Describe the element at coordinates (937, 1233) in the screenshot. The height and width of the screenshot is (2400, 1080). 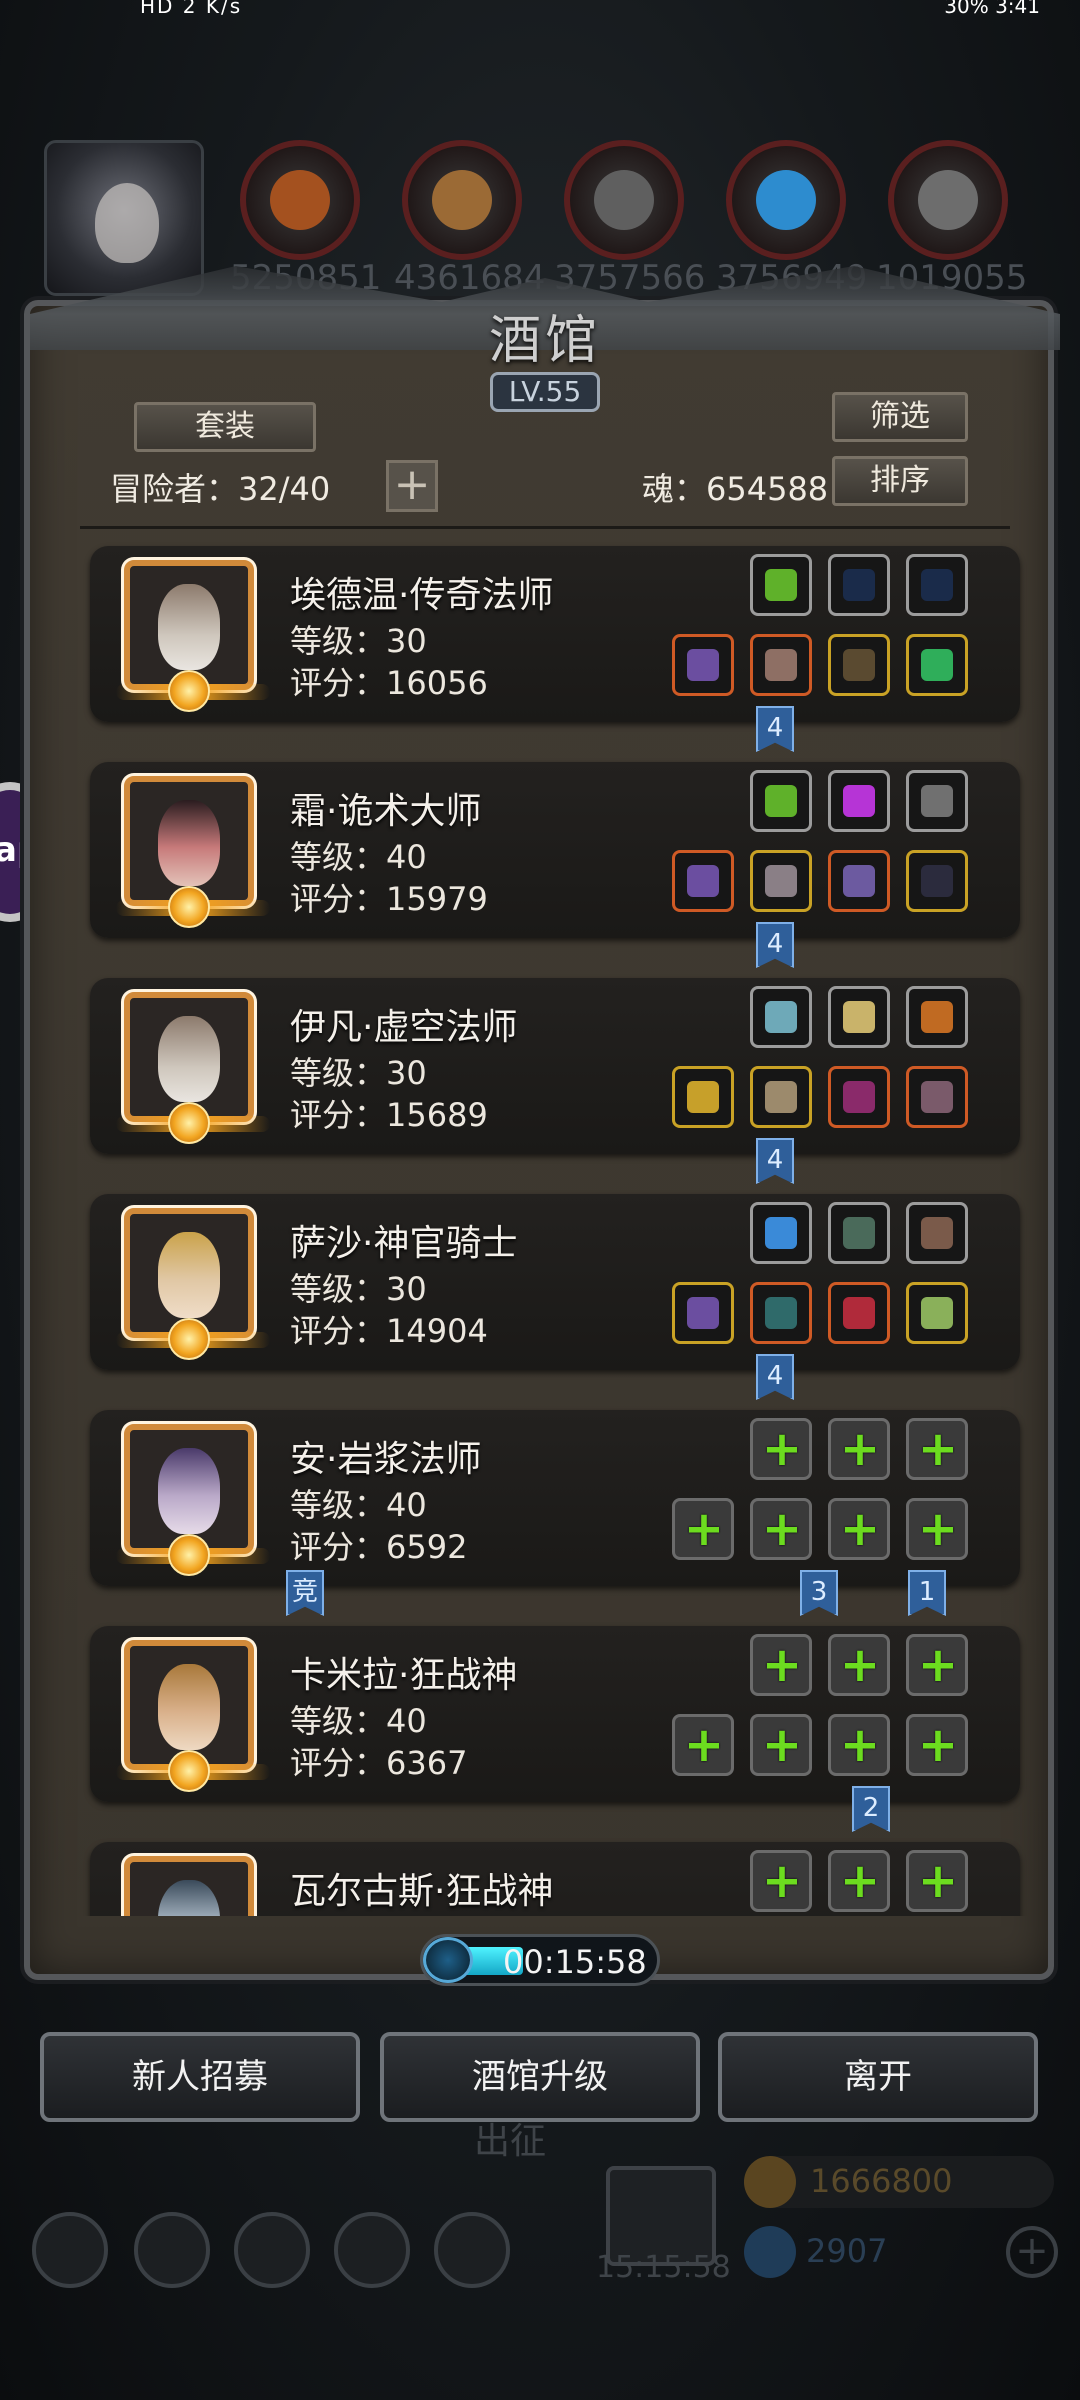
I see `equip-slot-feather-icon` at that location.